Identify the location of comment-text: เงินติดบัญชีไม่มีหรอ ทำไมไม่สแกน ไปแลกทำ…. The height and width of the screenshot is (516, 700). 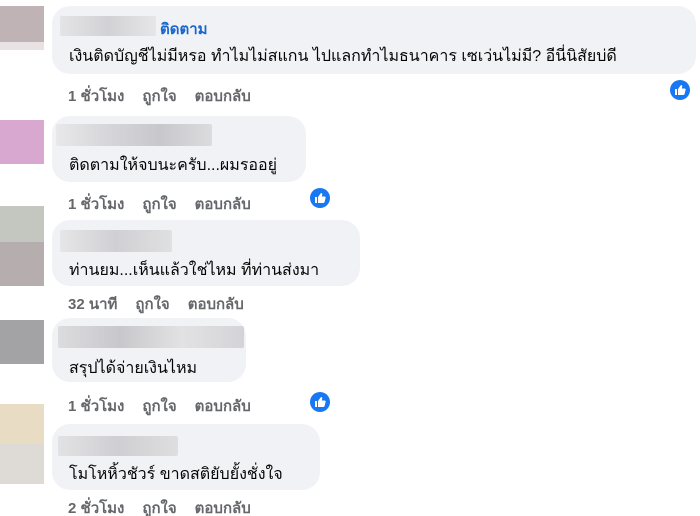
(343, 56).